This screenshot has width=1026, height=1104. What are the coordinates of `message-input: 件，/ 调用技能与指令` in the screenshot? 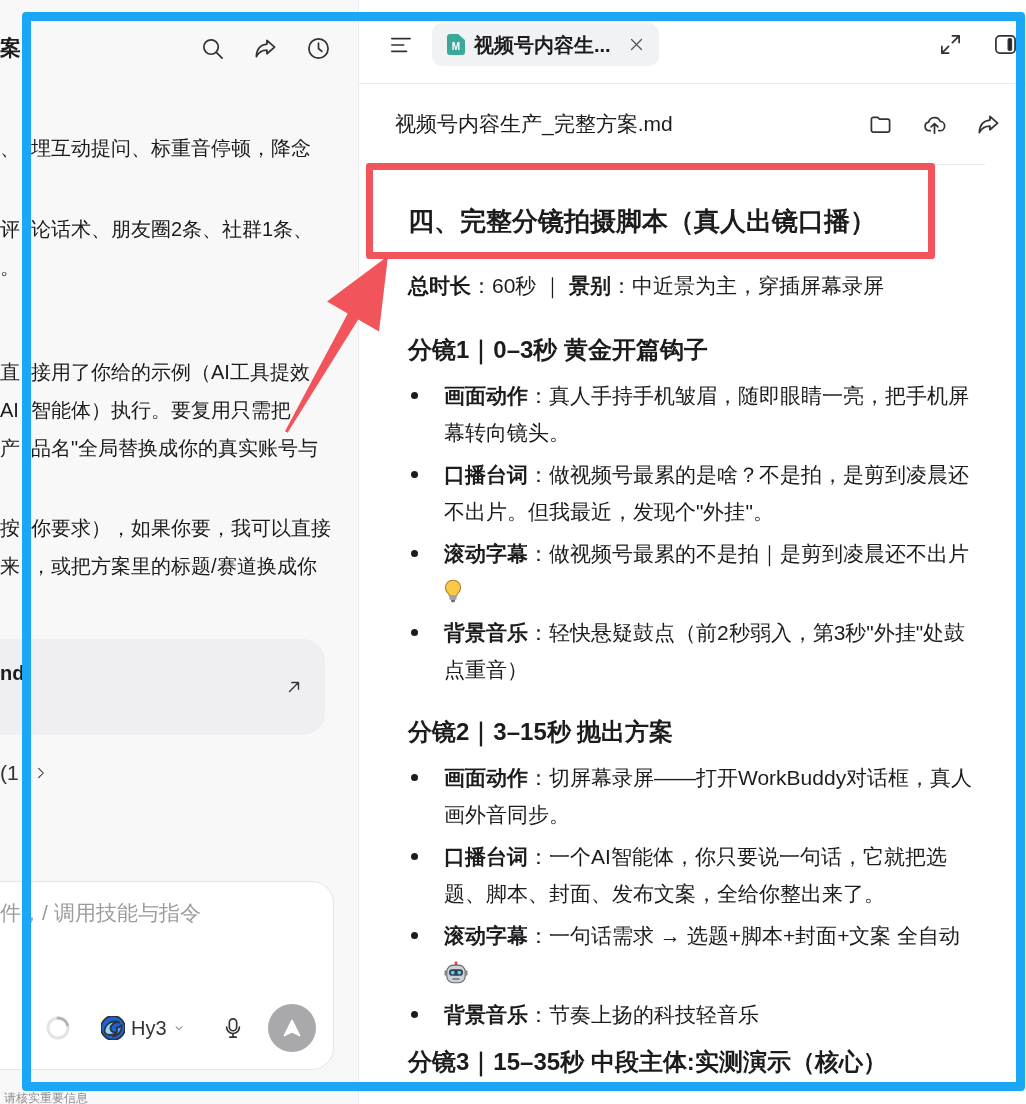 It's located at (150, 913).